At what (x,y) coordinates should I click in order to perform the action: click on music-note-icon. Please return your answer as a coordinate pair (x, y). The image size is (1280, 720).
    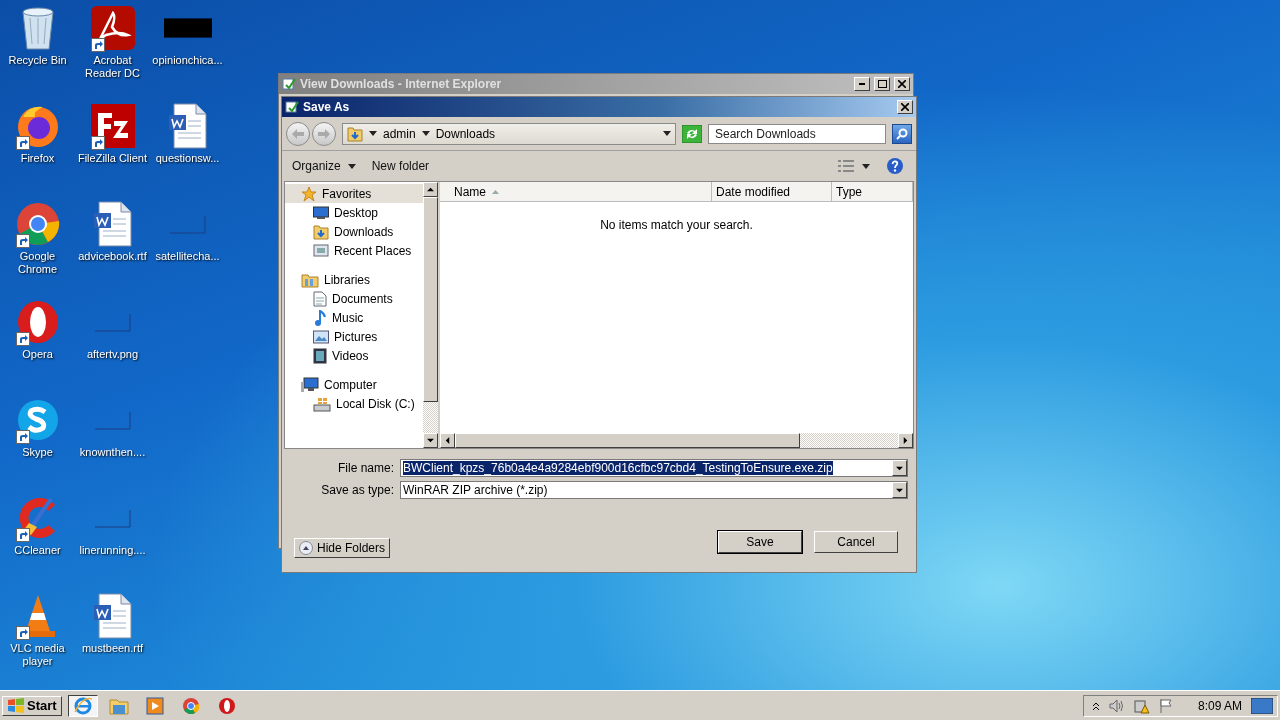
    Looking at the image, I should click on (320, 317).